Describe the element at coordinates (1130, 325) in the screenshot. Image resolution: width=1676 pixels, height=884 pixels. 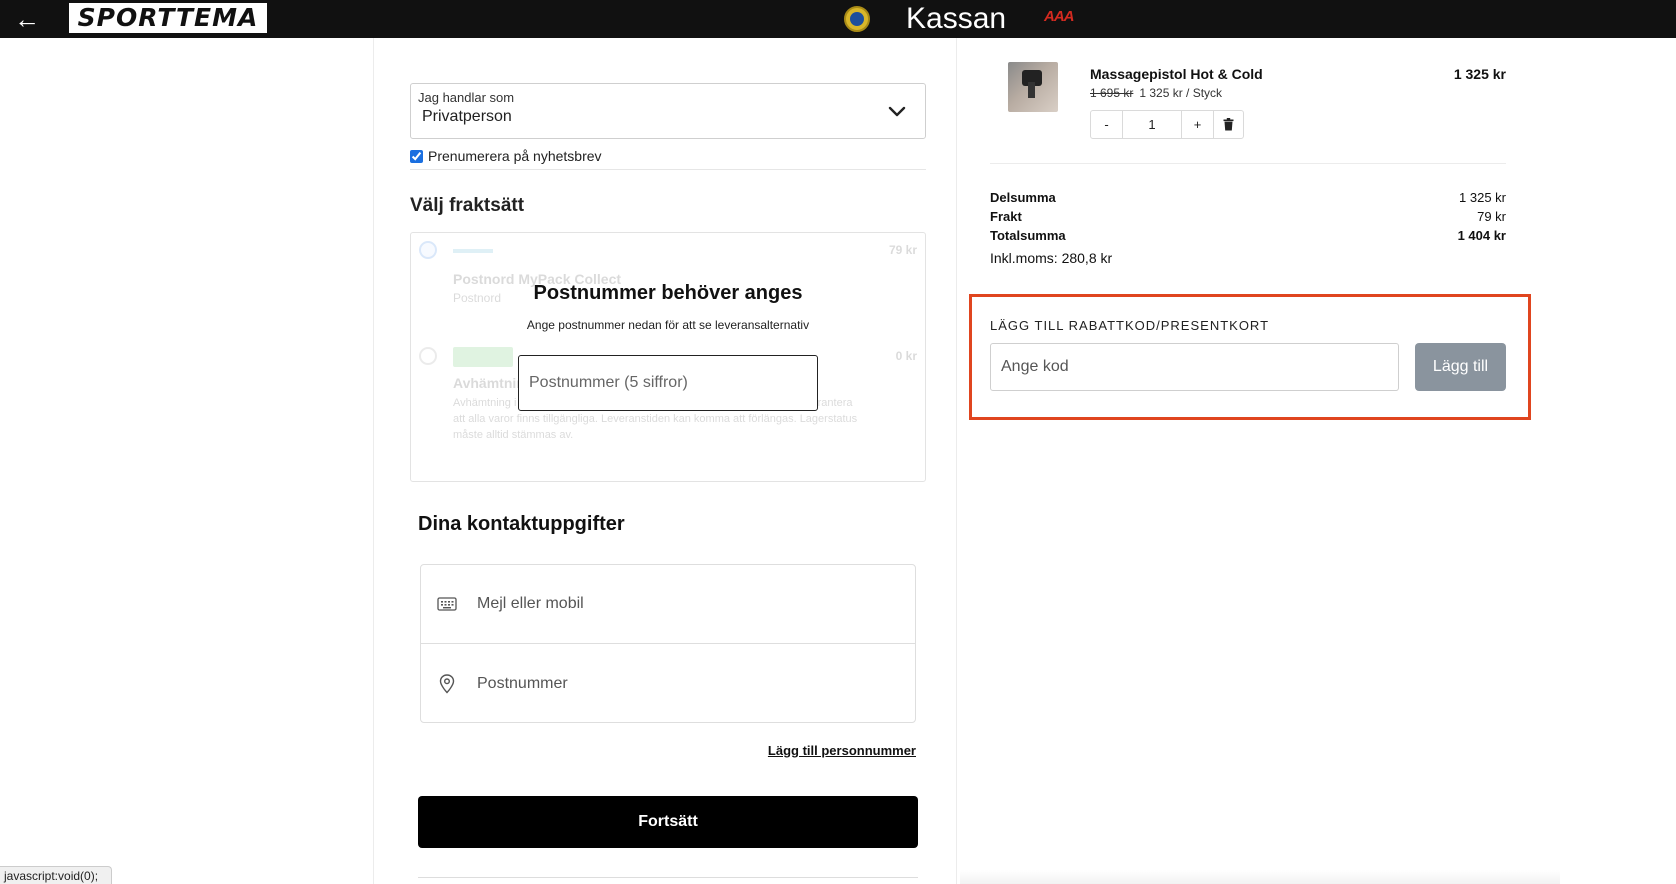
I see `discount-label: LÄGG TILL RABATTKOD/PRESENTKORT` at that location.